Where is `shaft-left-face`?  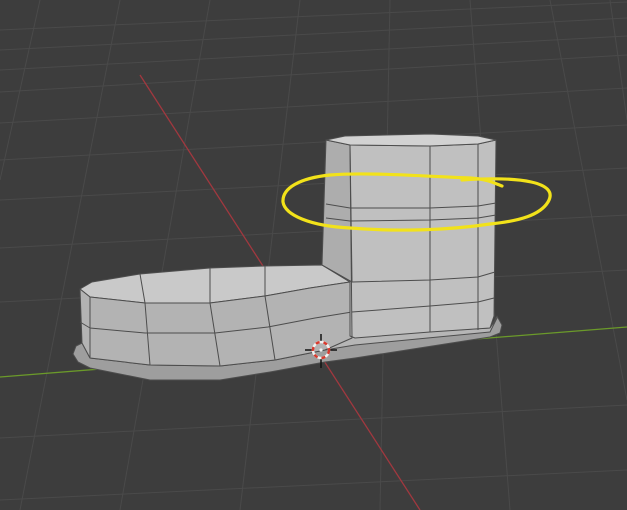
shaft-left-face is located at coordinates (337, 211).